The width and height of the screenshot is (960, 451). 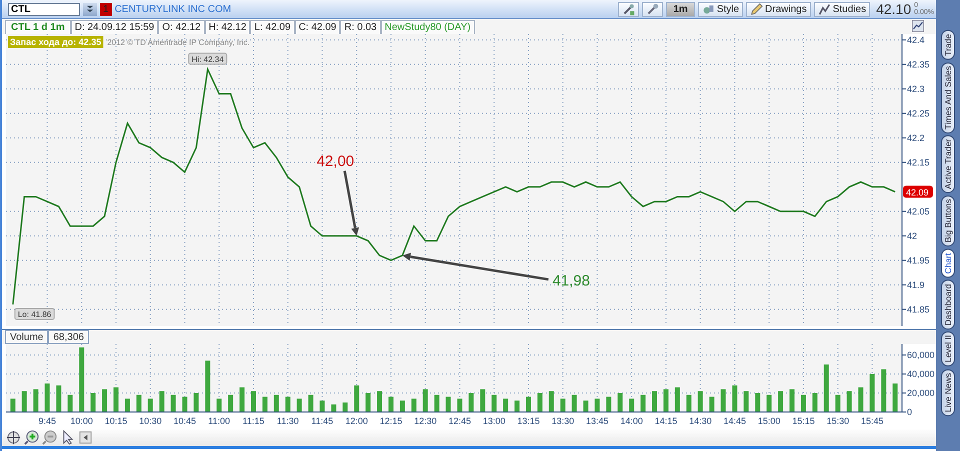 I want to click on quote-value: L: 42.09, so click(x=272, y=27).